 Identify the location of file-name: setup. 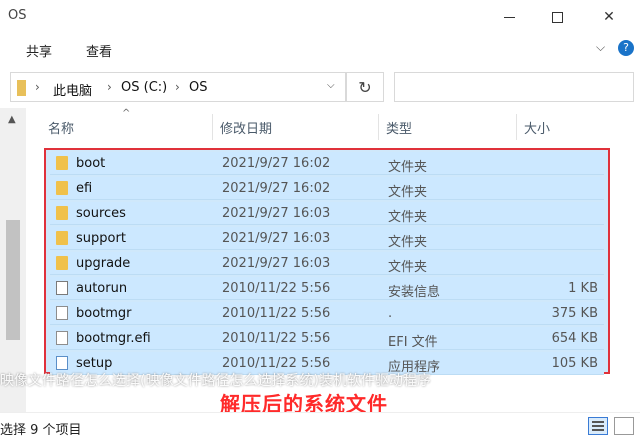
(94, 363).